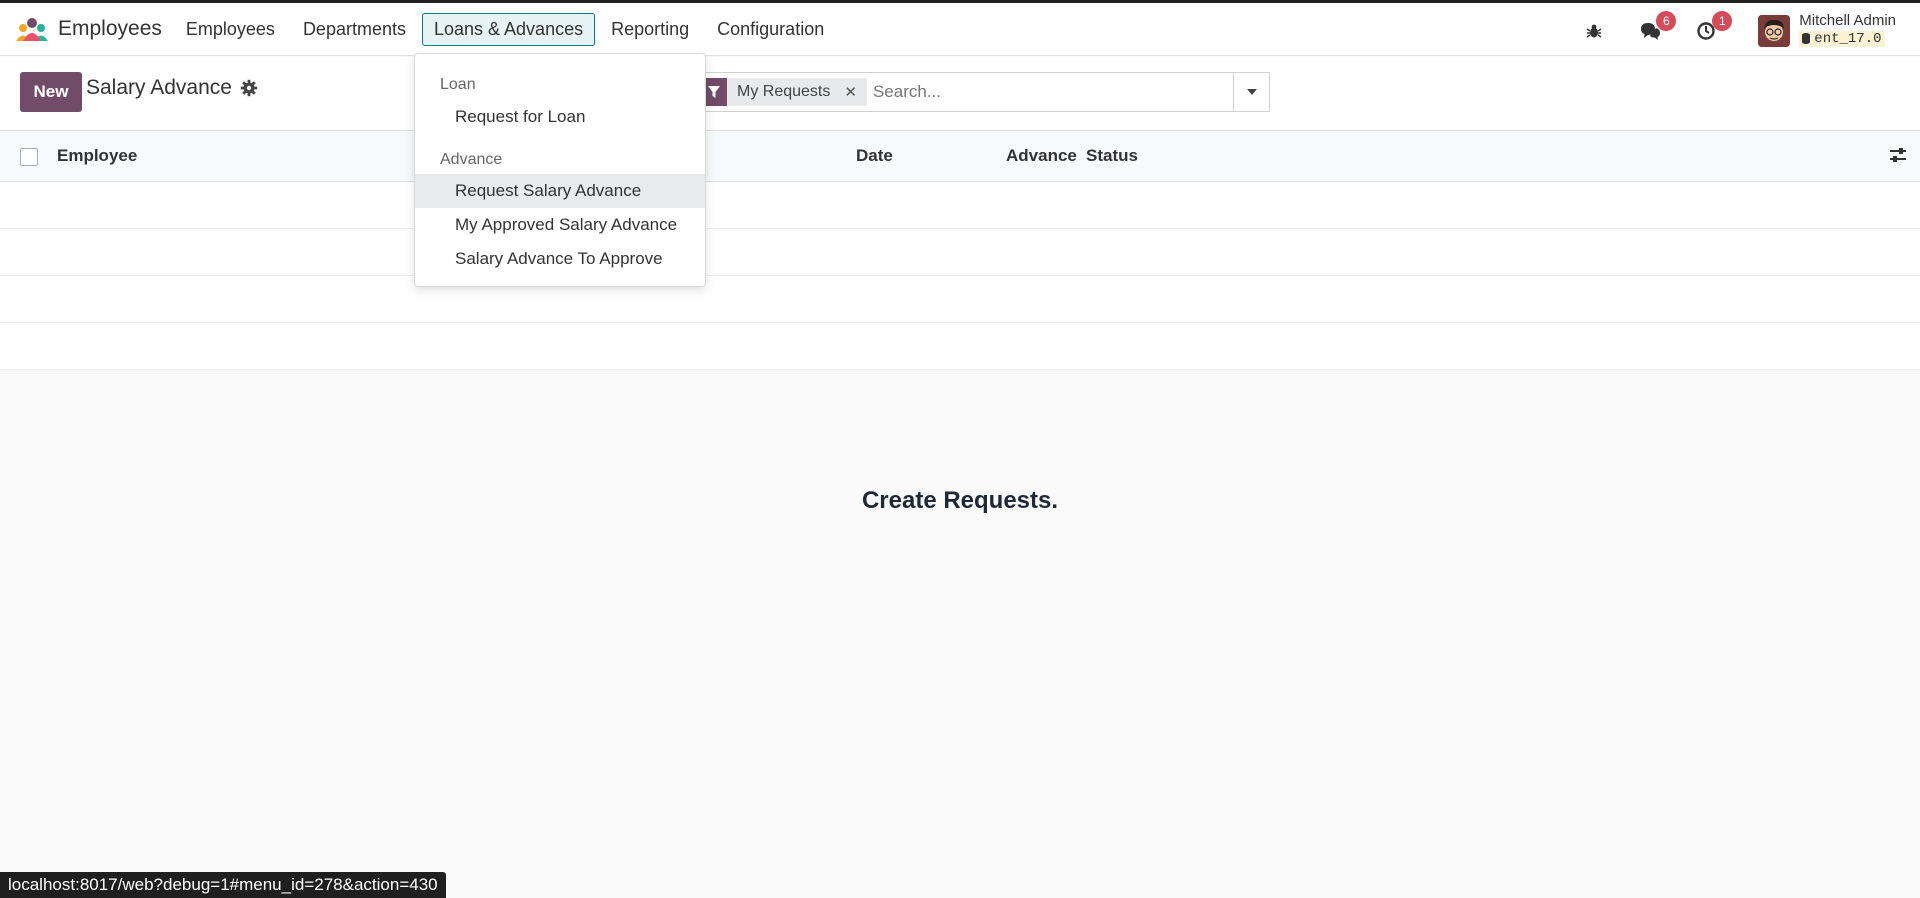 The height and width of the screenshot is (898, 1920). What do you see at coordinates (960, 157) in the screenshot?
I see `list-header: Employee Date Advance Status` at bounding box center [960, 157].